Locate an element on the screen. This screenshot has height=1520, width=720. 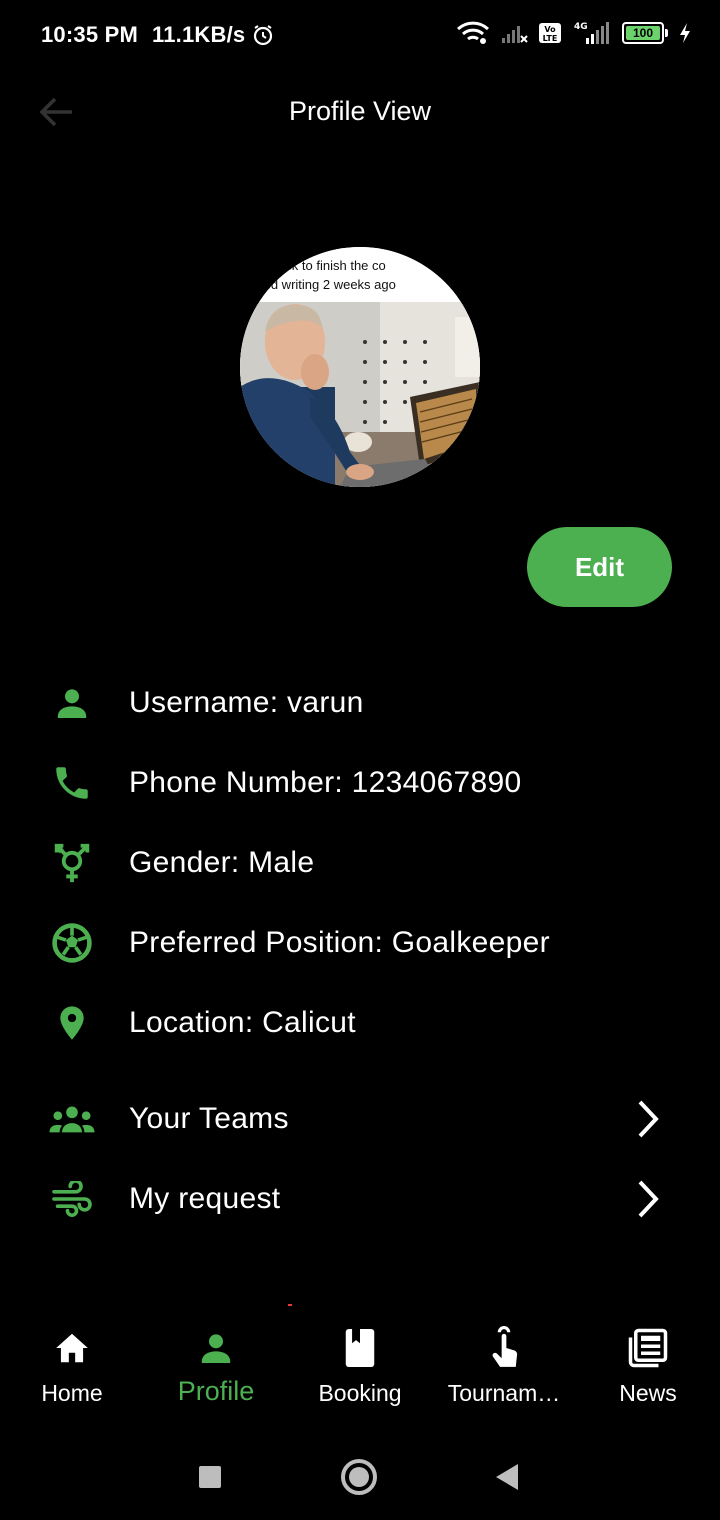
app-bar: Profile View is located at coordinates (360, 112).